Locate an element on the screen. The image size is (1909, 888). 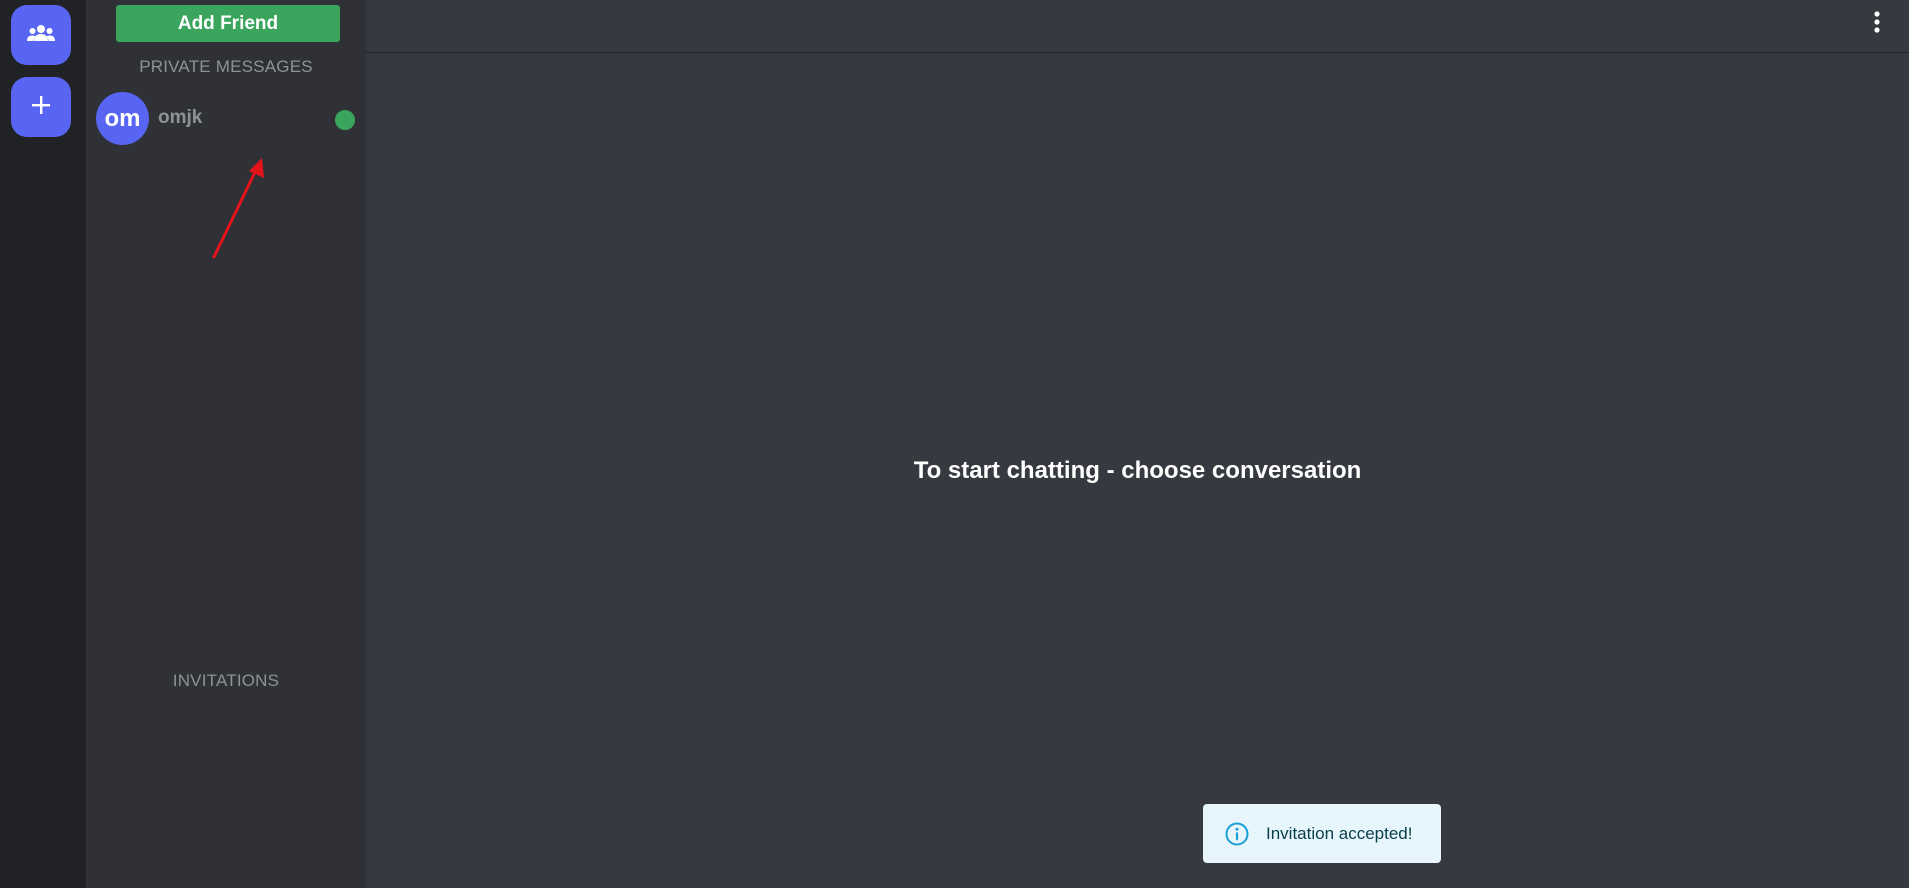
private-messages-heading: PRIVATE MESSAGES is located at coordinates (226, 66).